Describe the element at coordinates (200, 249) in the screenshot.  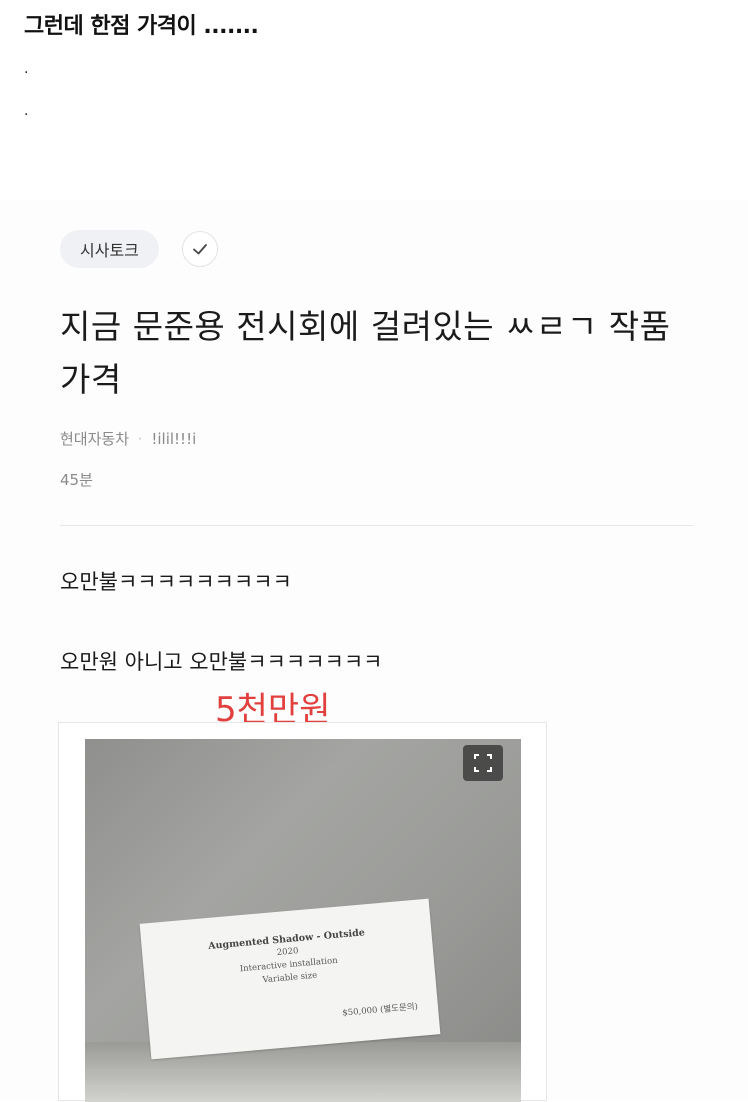
I see `check-icon` at that location.